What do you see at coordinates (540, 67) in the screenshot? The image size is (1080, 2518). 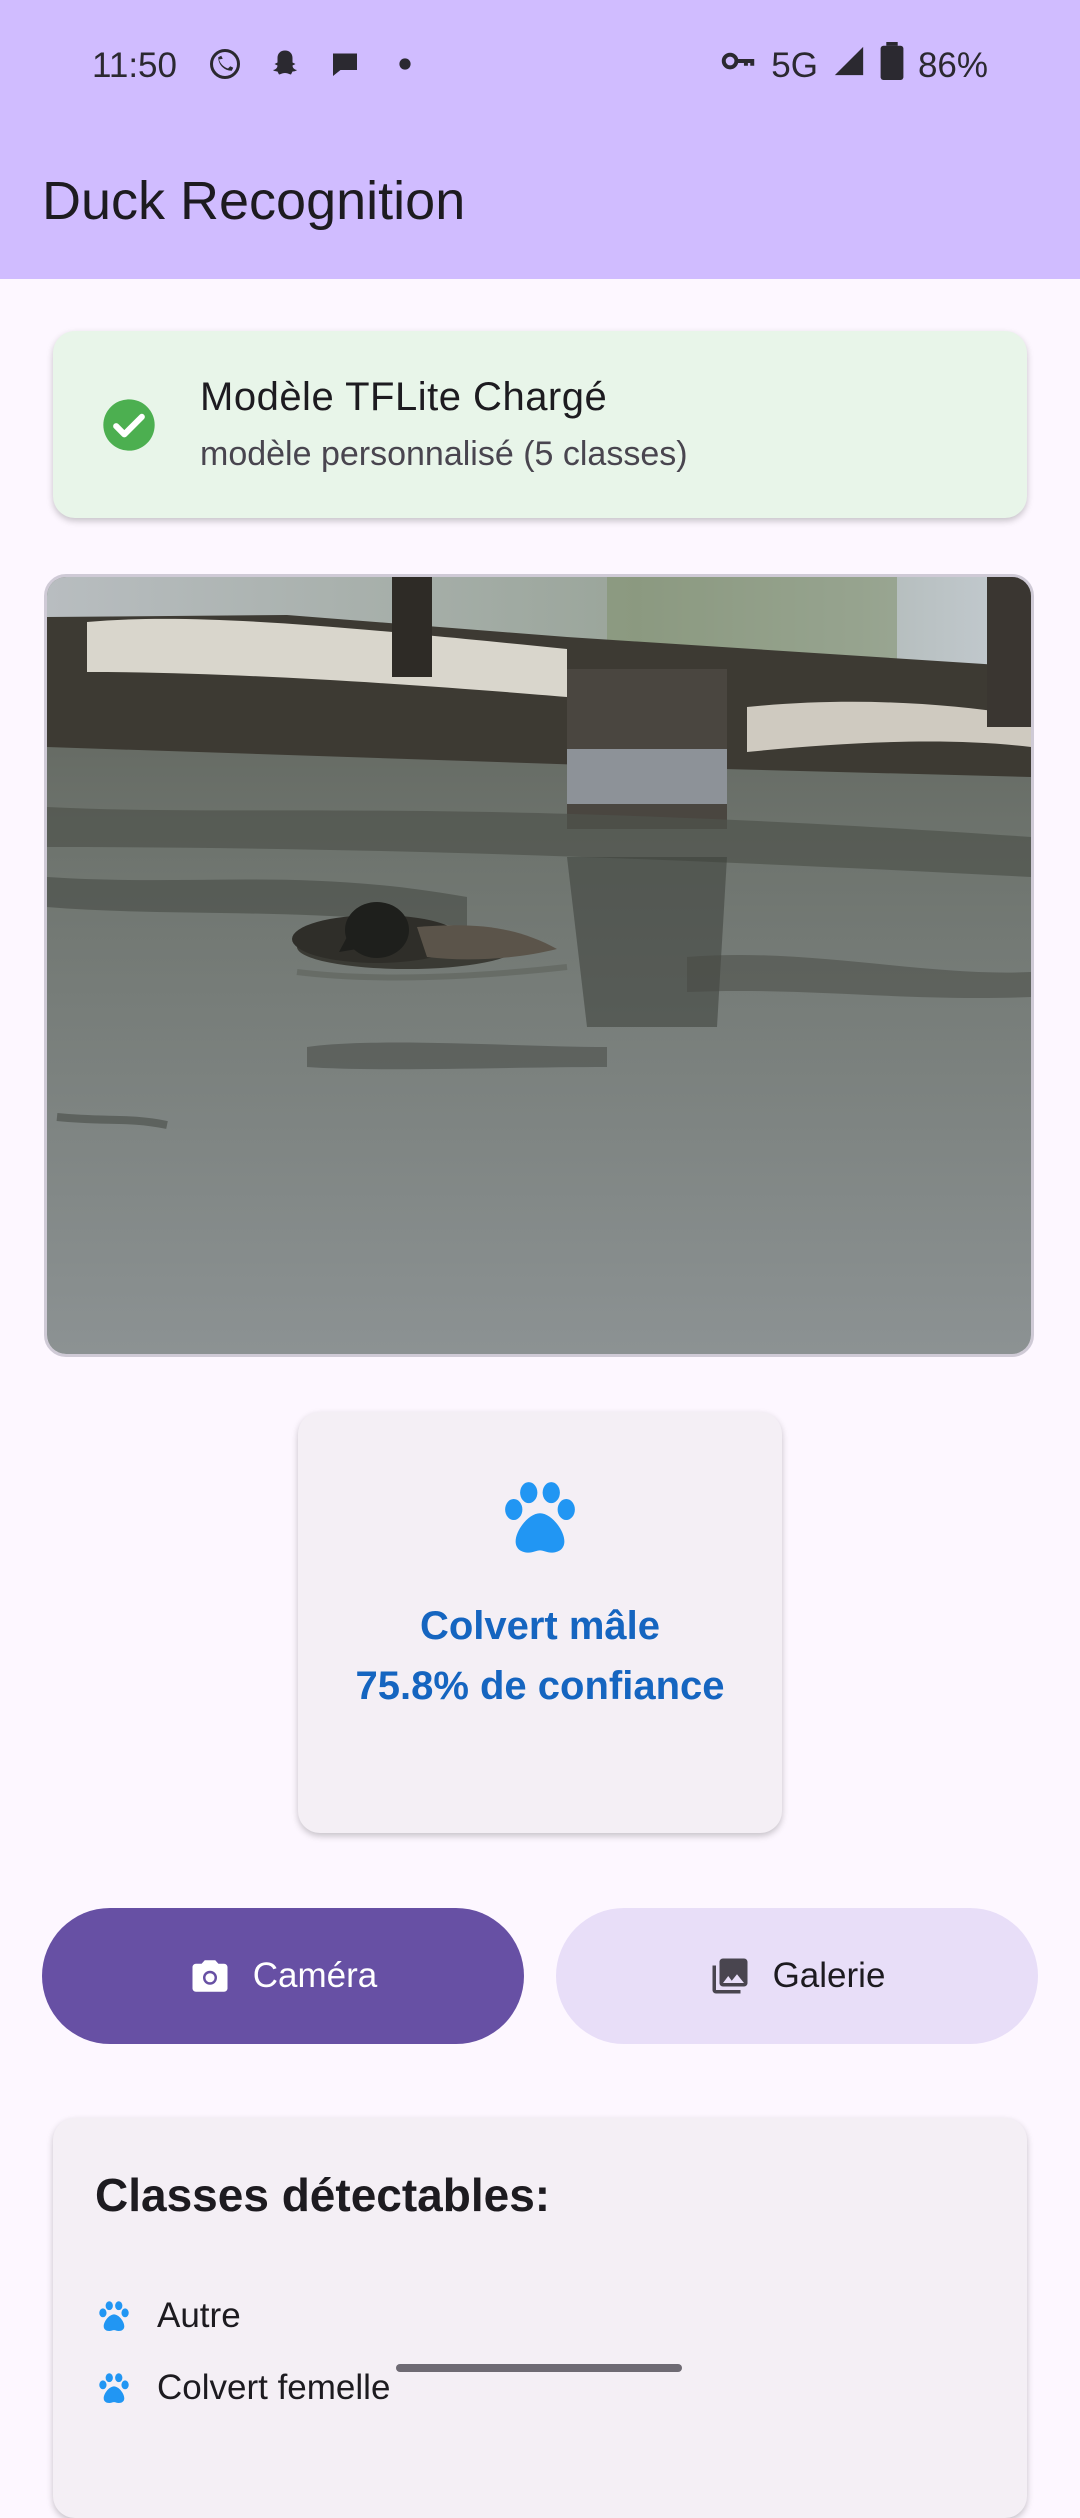 I see `status-bar: 11:50 5G 86%` at bounding box center [540, 67].